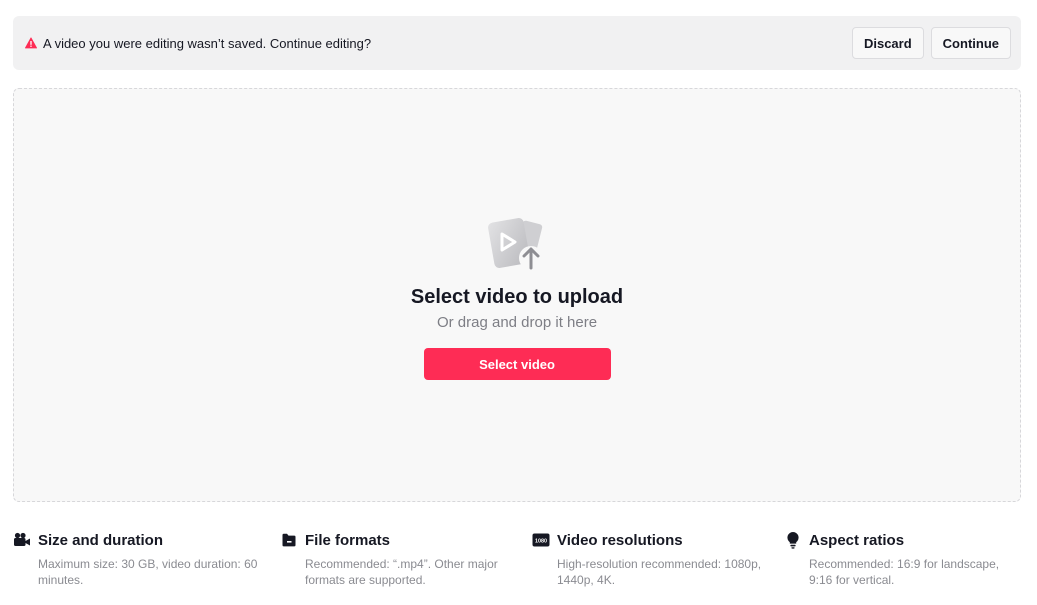 The width and height of the screenshot is (1037, 605). What do you see at coordinates (289, 540) in the screenshot?
I see `folder-icon` at bounding box center [289, 540].